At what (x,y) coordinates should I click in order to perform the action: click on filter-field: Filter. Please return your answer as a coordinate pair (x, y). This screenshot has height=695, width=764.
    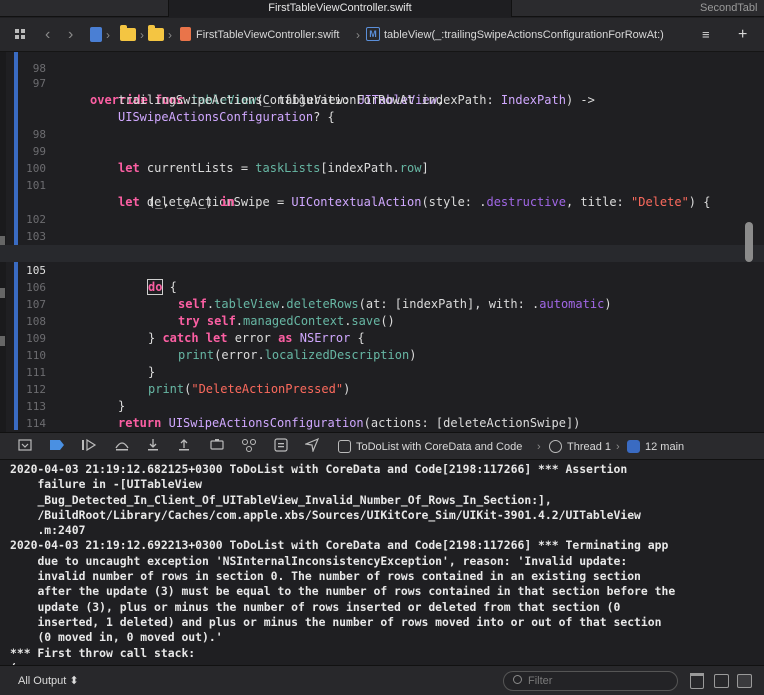
    Looking at the image, I should click on (590, 681).